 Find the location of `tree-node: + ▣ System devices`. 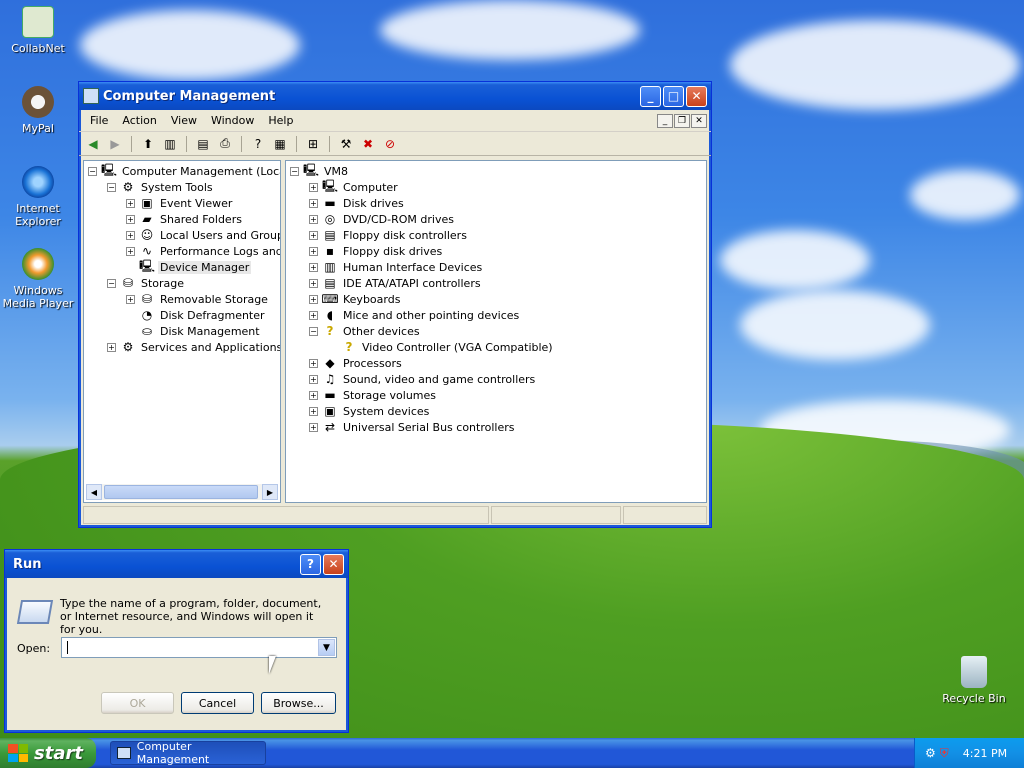

tree-node: + ▣ System devices is located at coordinates (422, 411).